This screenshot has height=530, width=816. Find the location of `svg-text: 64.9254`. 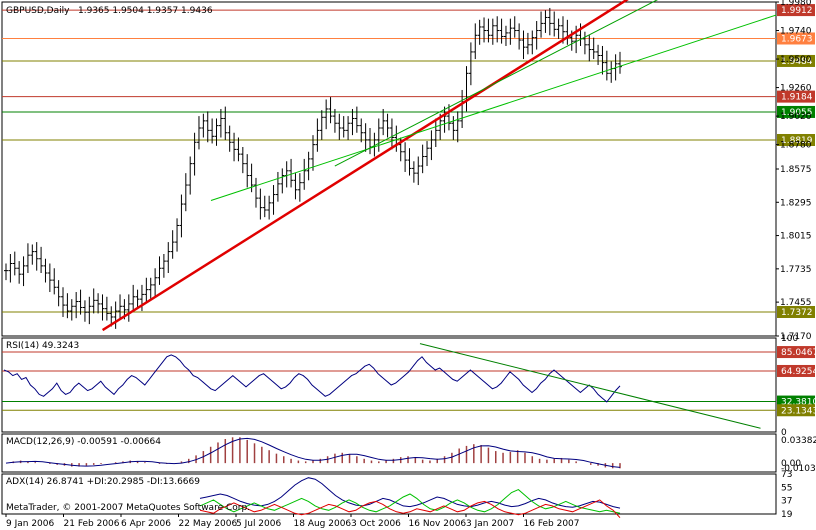

svg-text: 64.9254 is located at coordinates (798, 372).